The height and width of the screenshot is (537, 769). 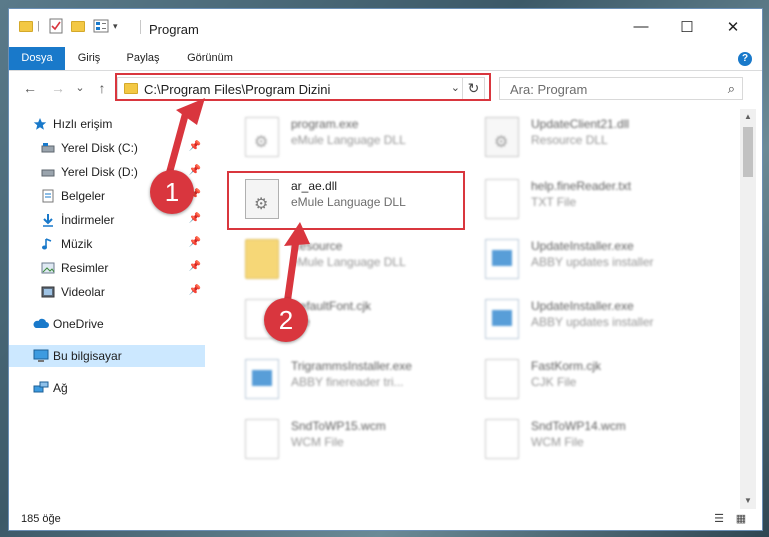 I want to click on maximize-button: ☐, so click(x=687, y=26).